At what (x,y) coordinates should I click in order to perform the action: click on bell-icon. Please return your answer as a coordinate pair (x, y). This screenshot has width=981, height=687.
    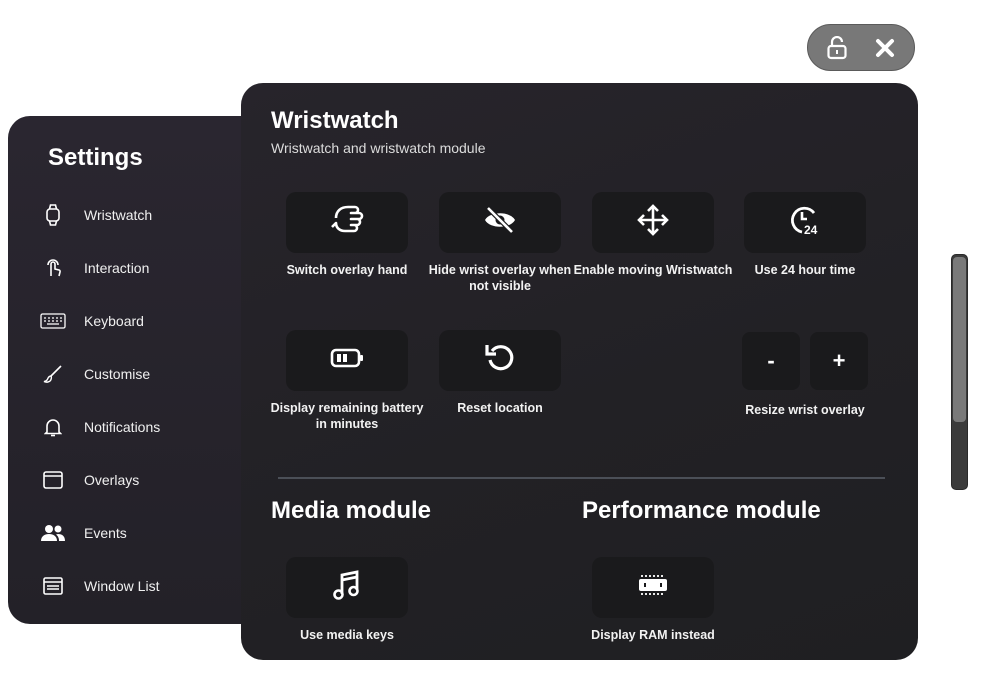
    Looking at the image, I should click on (53, 427).